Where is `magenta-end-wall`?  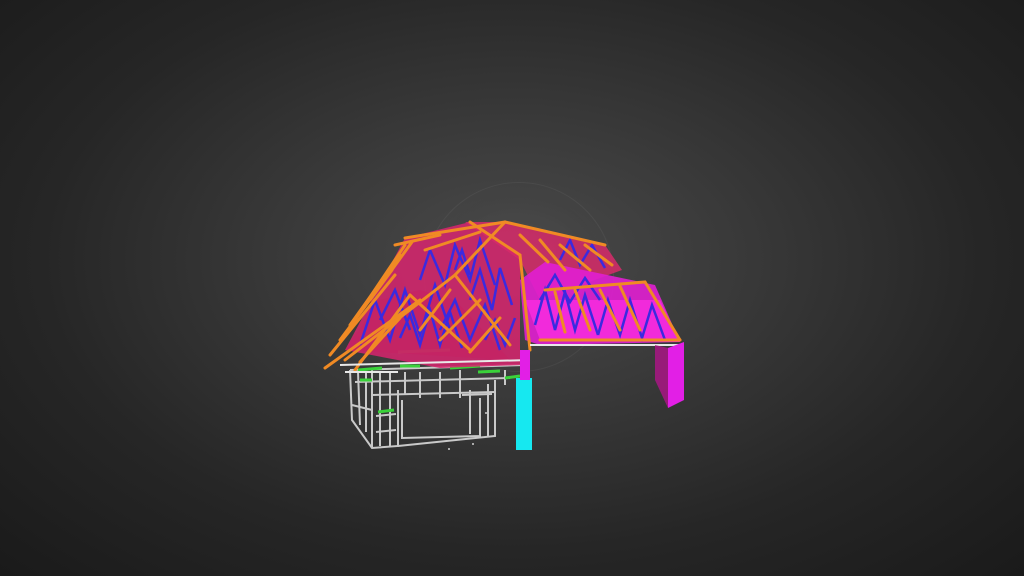 magenta-end-wall is located at coordinates (661, 376).